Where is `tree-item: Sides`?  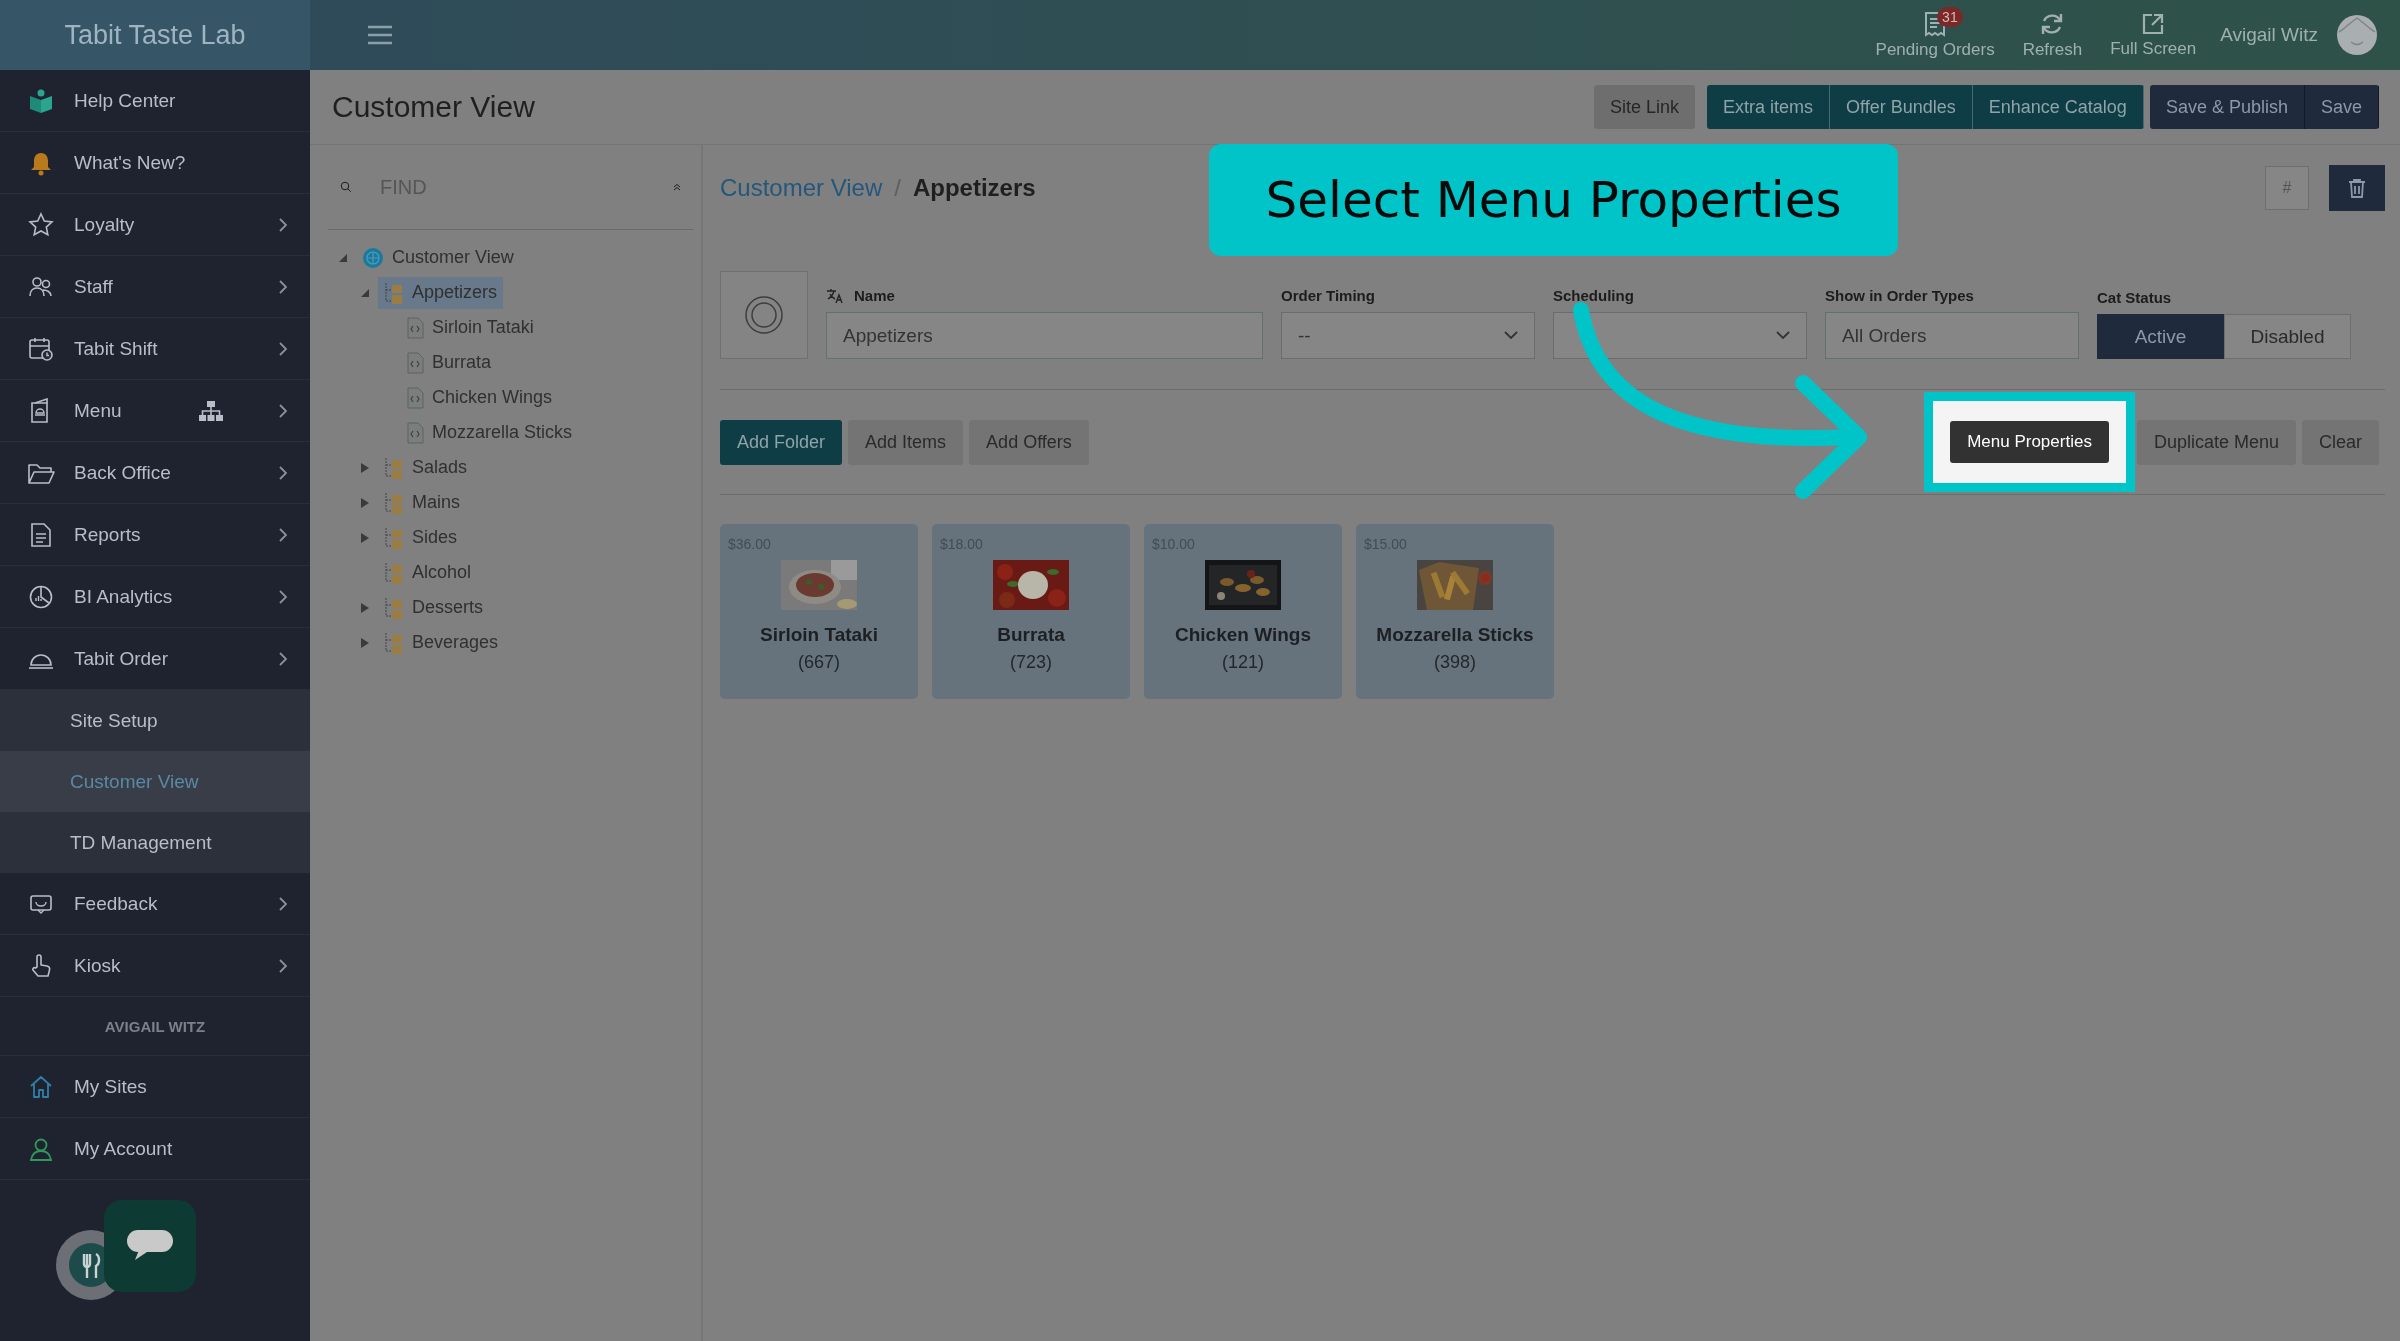 tree-item: Sides is located at coordinates (421, 537).